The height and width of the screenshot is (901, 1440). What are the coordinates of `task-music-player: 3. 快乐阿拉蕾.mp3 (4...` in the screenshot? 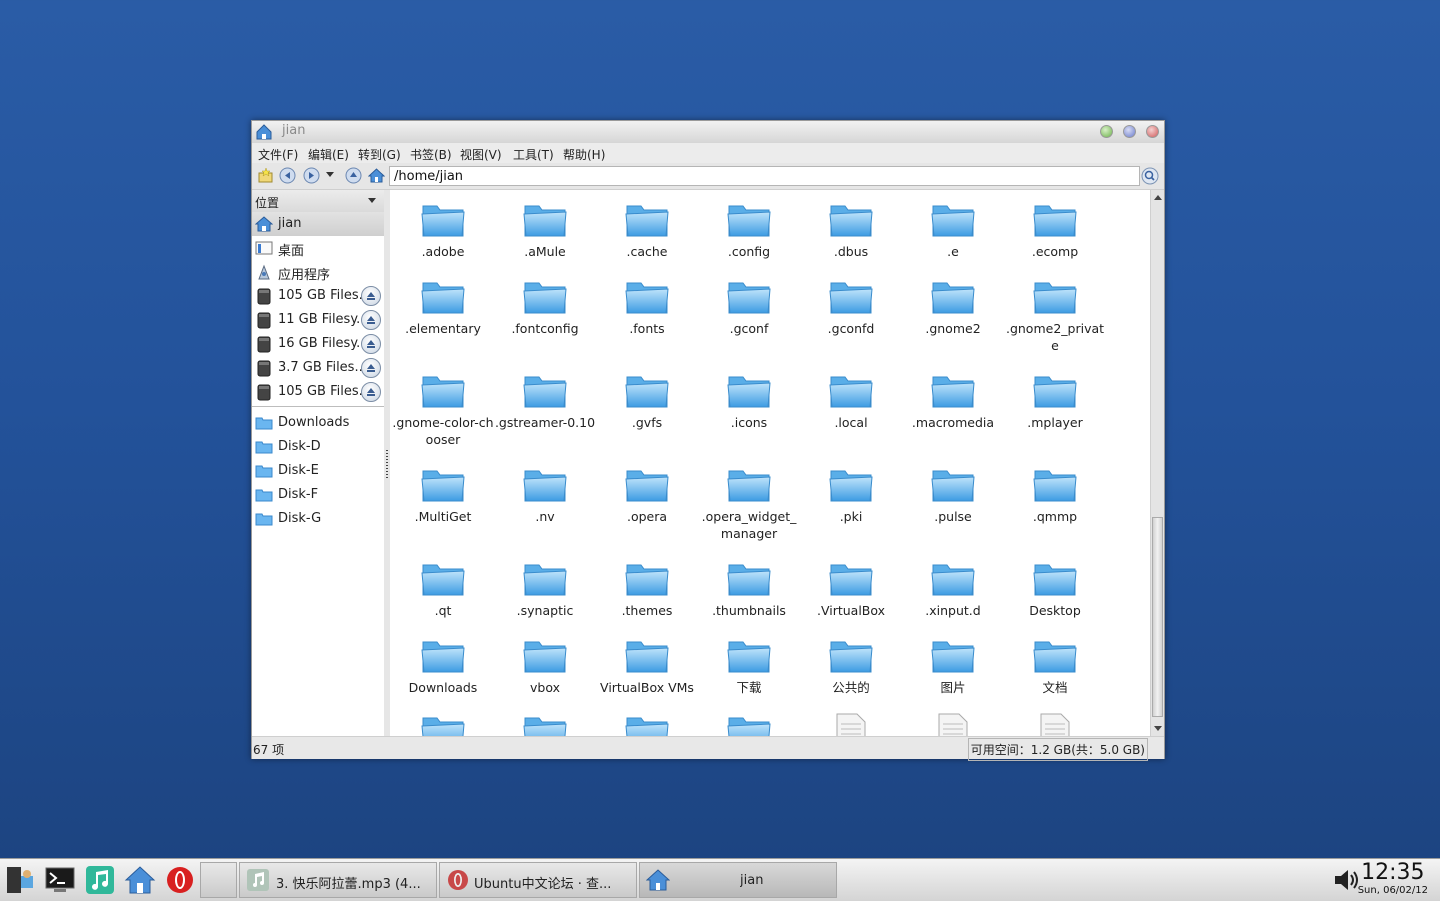 It's located at (338, 880).